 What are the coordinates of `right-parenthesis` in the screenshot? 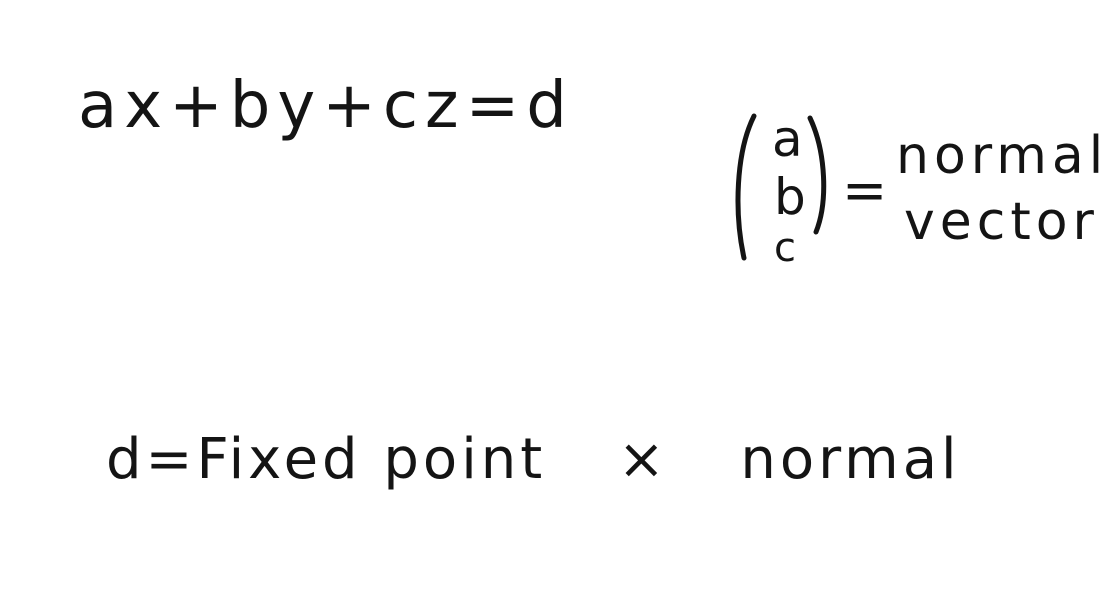 It's located at (821, 187).